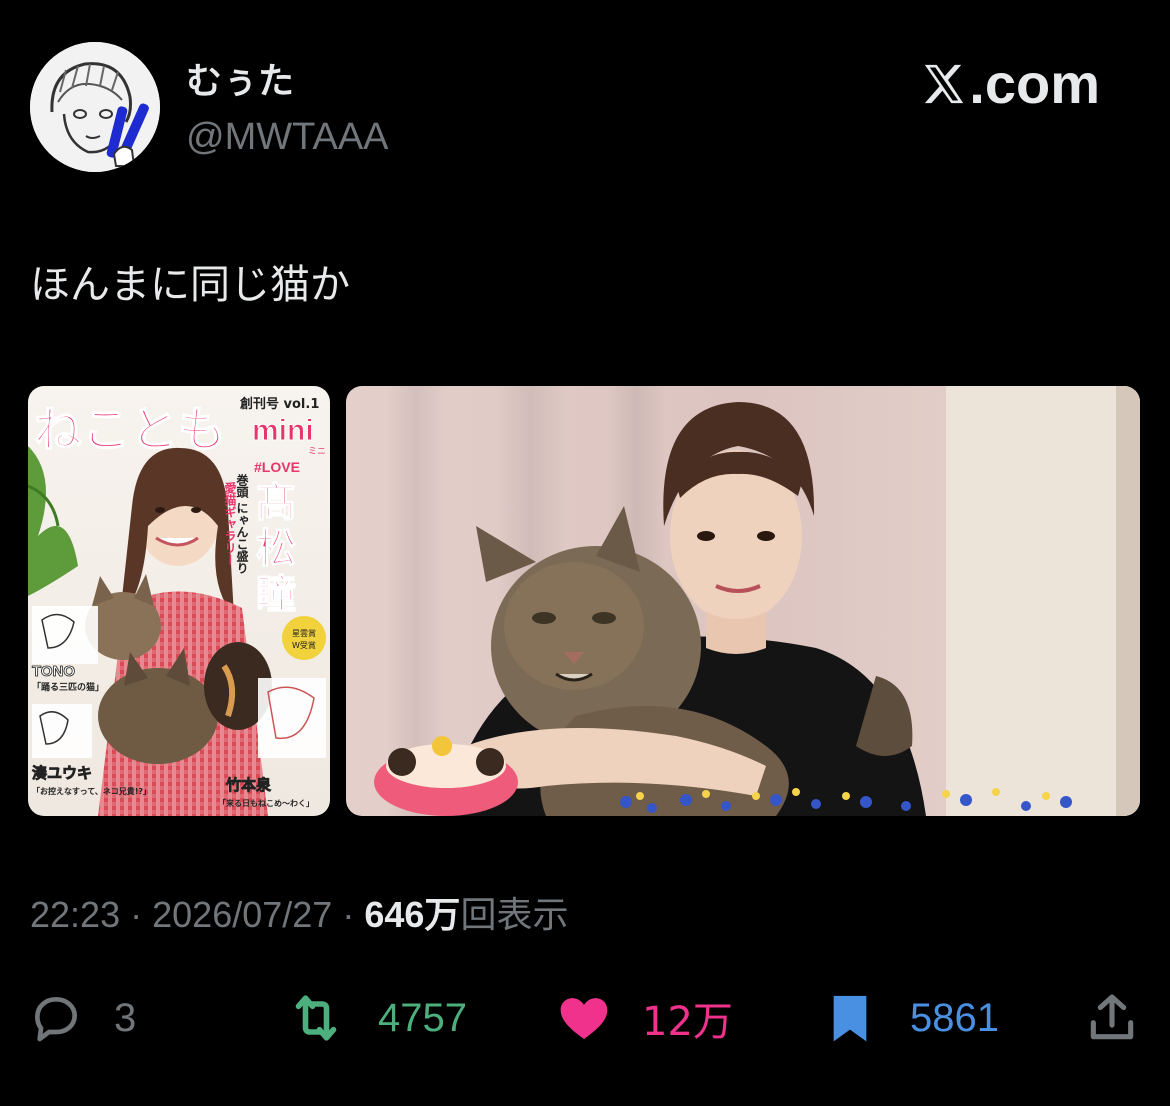 This screenshot has height=1106, width=1170. I want to click on cover-logo: ねことも, so click(130, 430).